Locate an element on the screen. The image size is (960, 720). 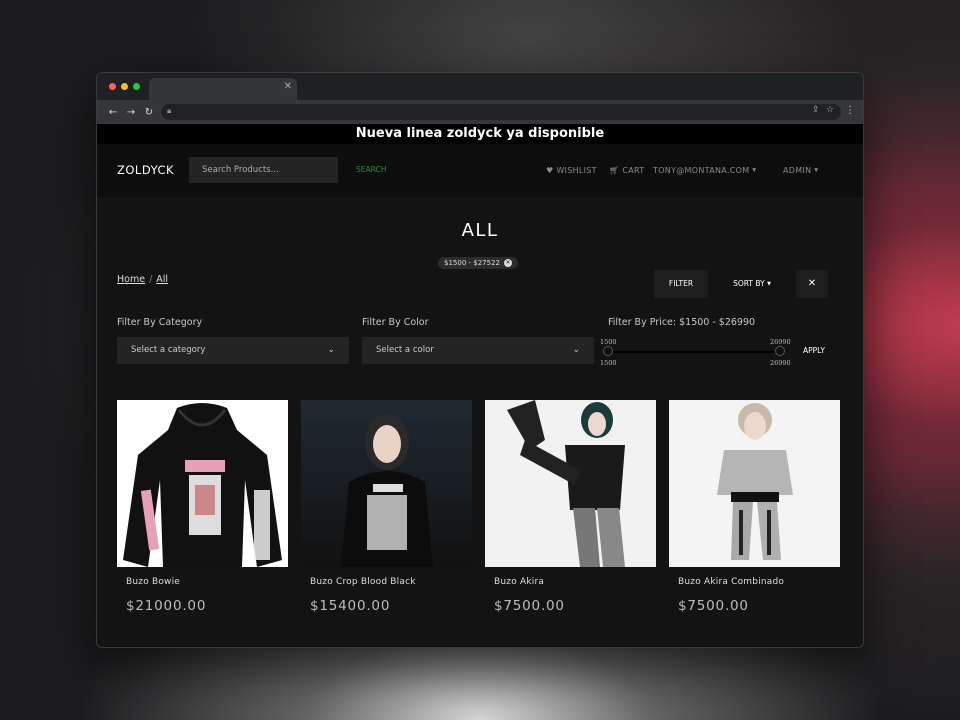
remove-filter-icon: ✕ is located at coordinates (508, 263).